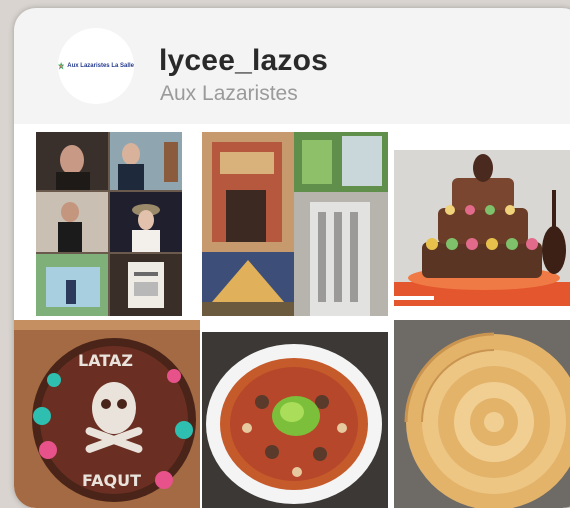 Image resolution: width=570 pixels, height=508 pixels. What do you see at coordinates (295, 224) in the screenshot?
I see `post-photo-architecture` at bounding box center [295, 224].